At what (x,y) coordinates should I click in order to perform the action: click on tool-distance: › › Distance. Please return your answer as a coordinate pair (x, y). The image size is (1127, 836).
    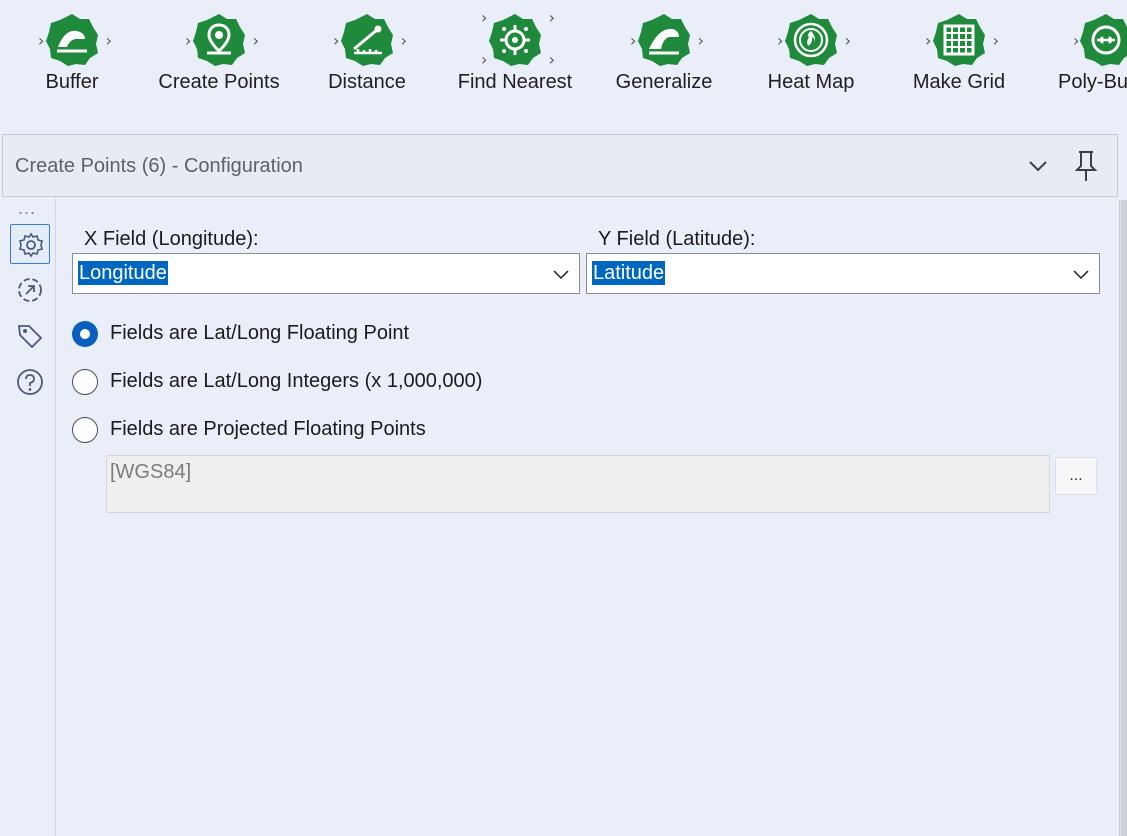
    Looking at the image, I should click on (367, 56).